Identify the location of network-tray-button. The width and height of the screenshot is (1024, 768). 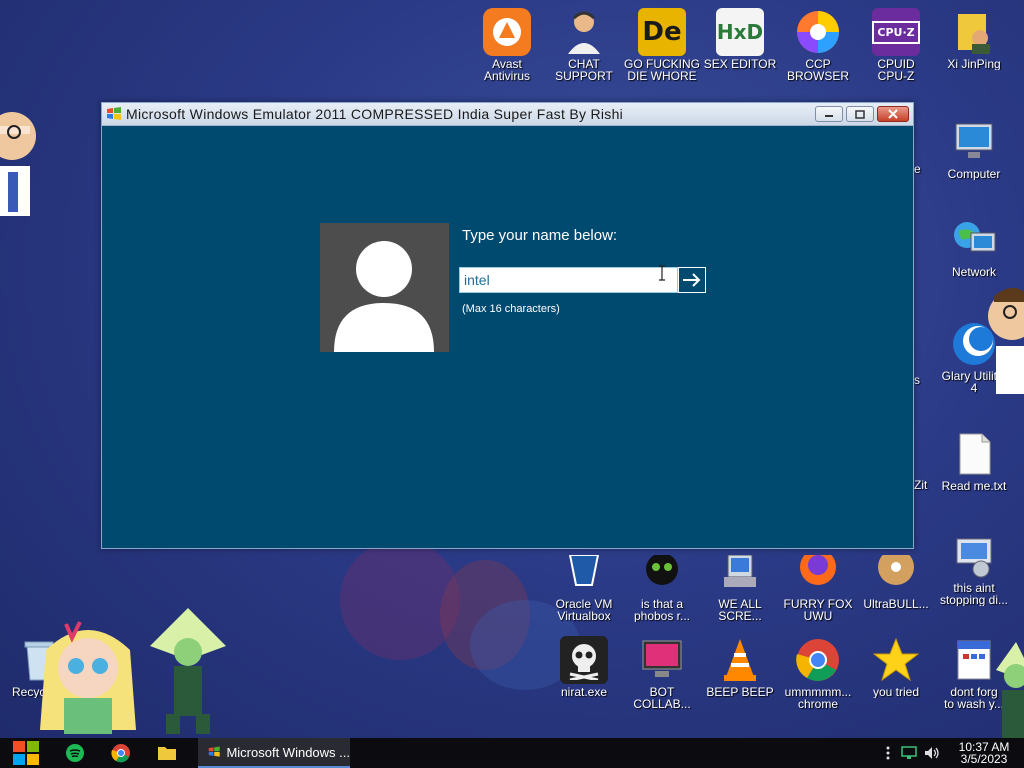
(909, 753).